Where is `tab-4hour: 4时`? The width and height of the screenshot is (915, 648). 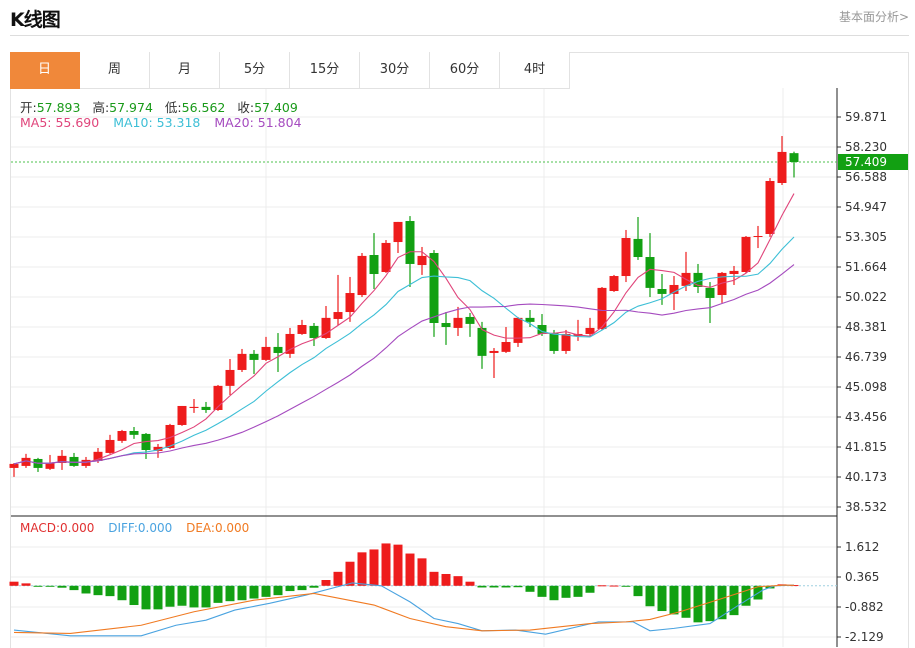 tab-4hour: 4时 is located at coordinates (535, 70).